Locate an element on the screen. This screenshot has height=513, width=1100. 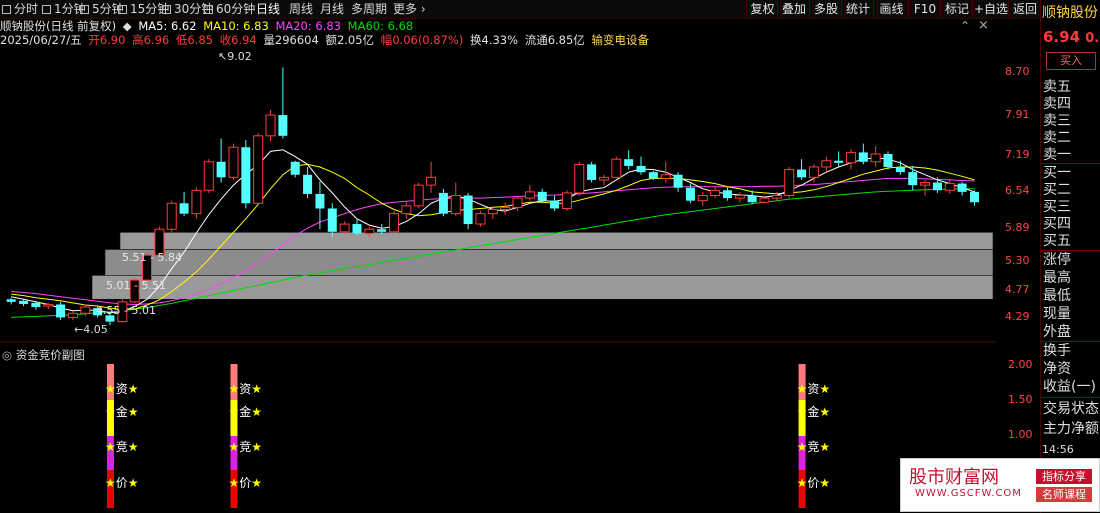
signal-char: 价 is located at coordinates (813, 483).